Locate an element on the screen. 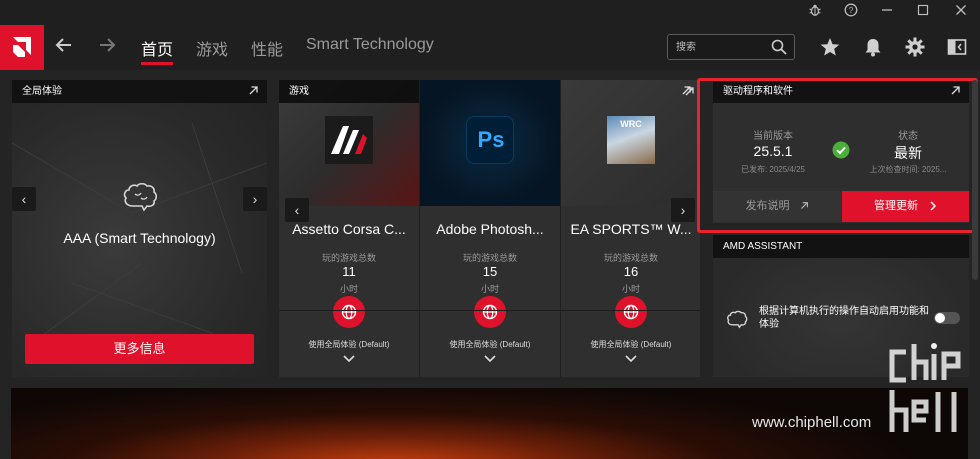  back-arrow-icon is located at coordinates (64, 47).